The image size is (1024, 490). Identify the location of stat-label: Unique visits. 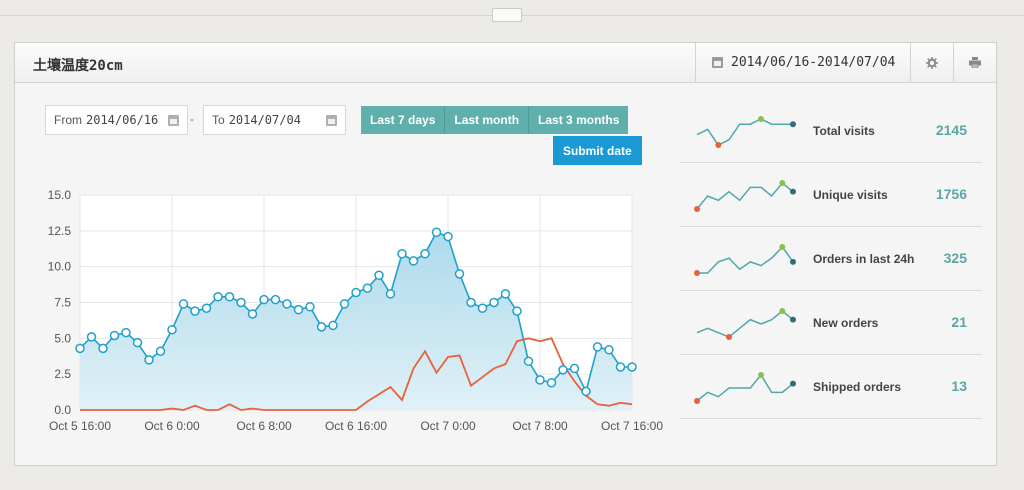
(850, 195).